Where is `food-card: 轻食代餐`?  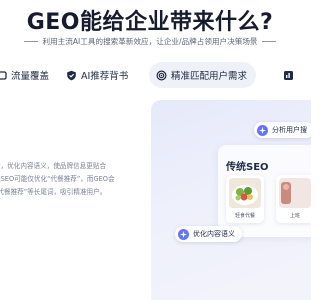
food-card: 轻食代餐 is located at coordinates (245, 199).